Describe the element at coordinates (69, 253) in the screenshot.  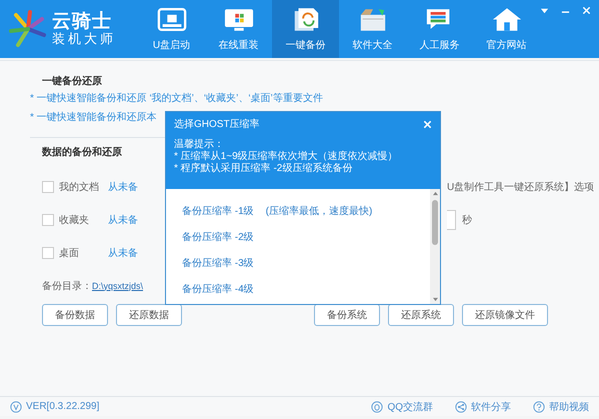
I see `checkbox-label: 桌面` at that location.